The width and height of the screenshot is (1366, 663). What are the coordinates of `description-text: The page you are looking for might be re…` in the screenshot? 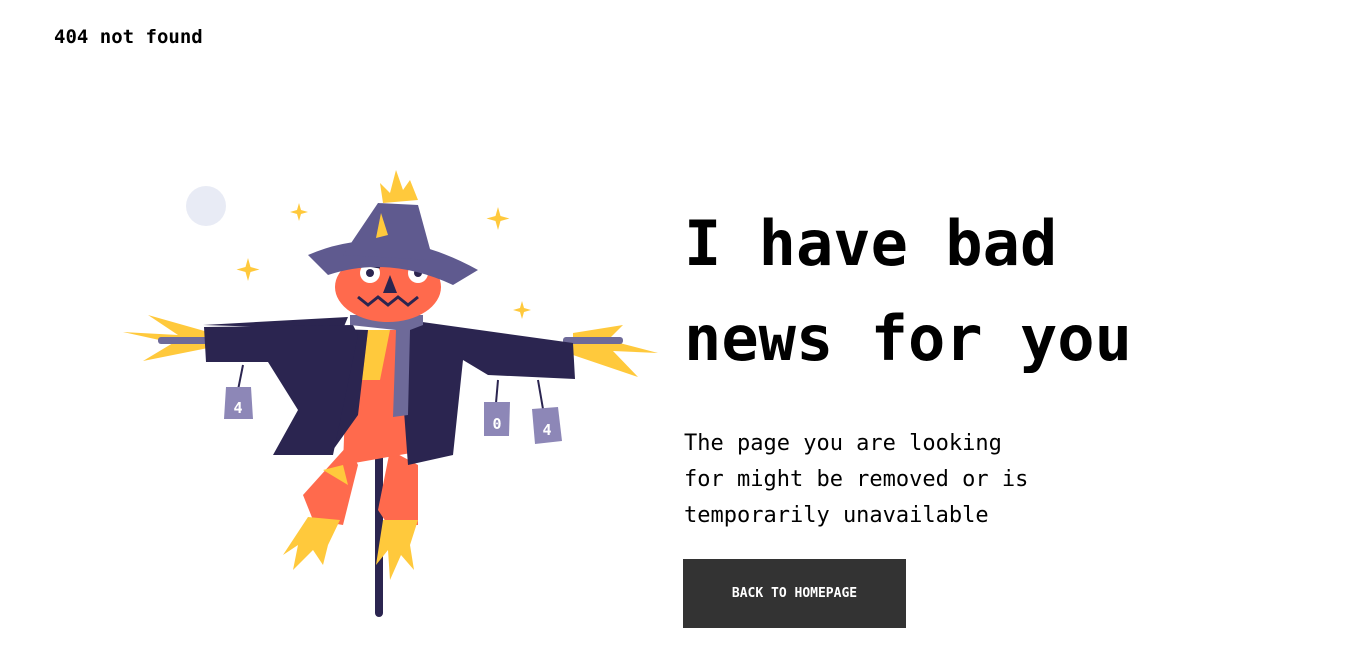 It's located at (884, 480).